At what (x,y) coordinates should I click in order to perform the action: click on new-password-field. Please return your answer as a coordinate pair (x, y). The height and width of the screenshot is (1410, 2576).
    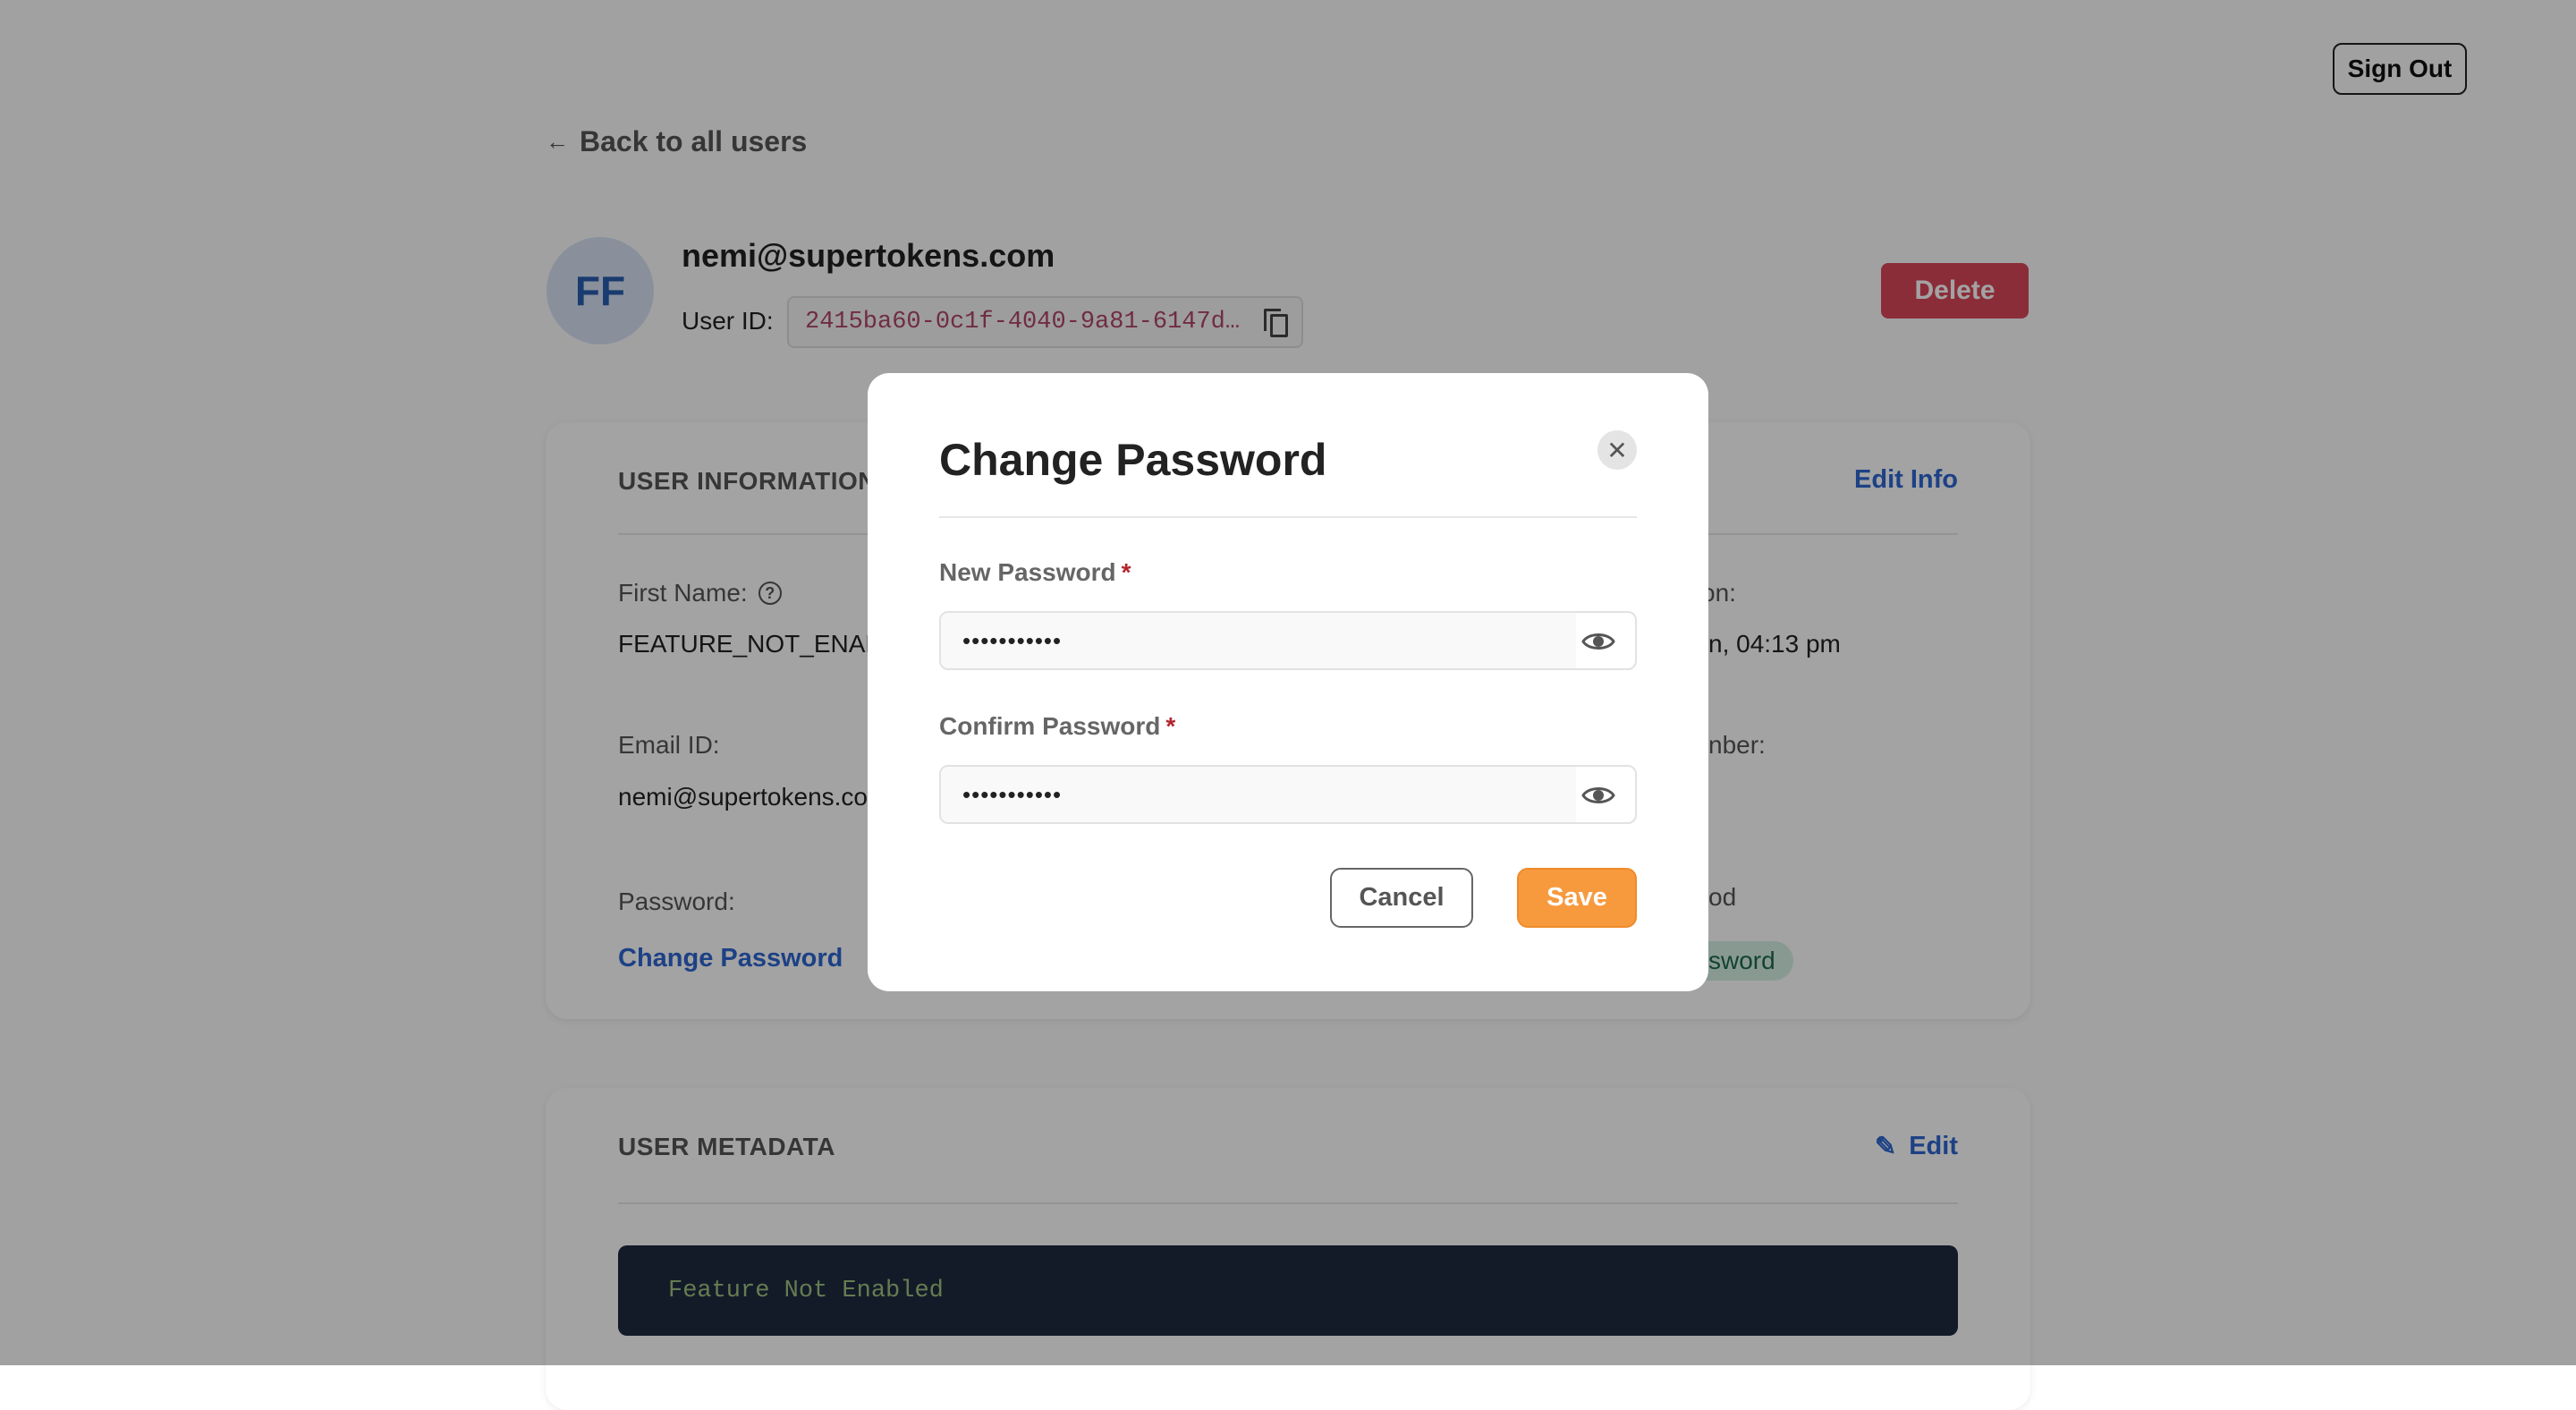
    Looking at the image, I should click on (1288, 640).